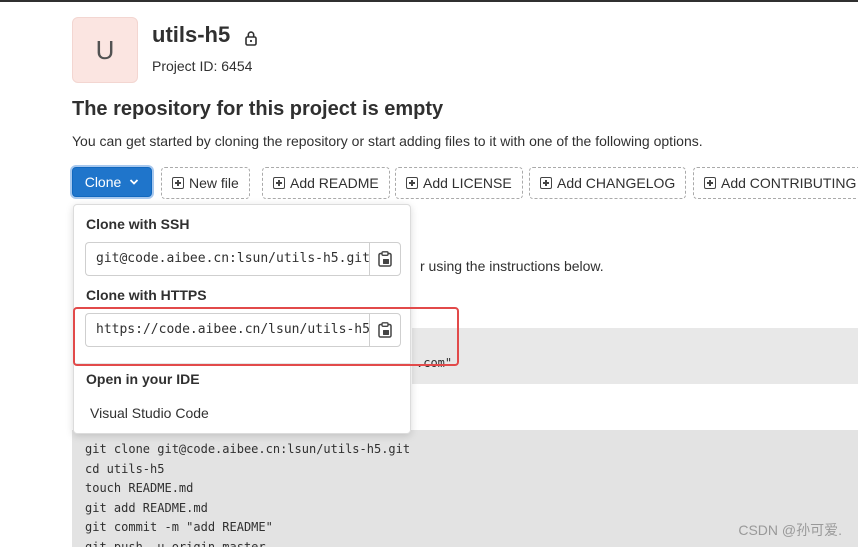 This screenshot has height=547, width=858. Describe the element at coordinates (149, 413) in the screenshot. I see `open-in-vscode-item: Visual Studio Code` at that location.